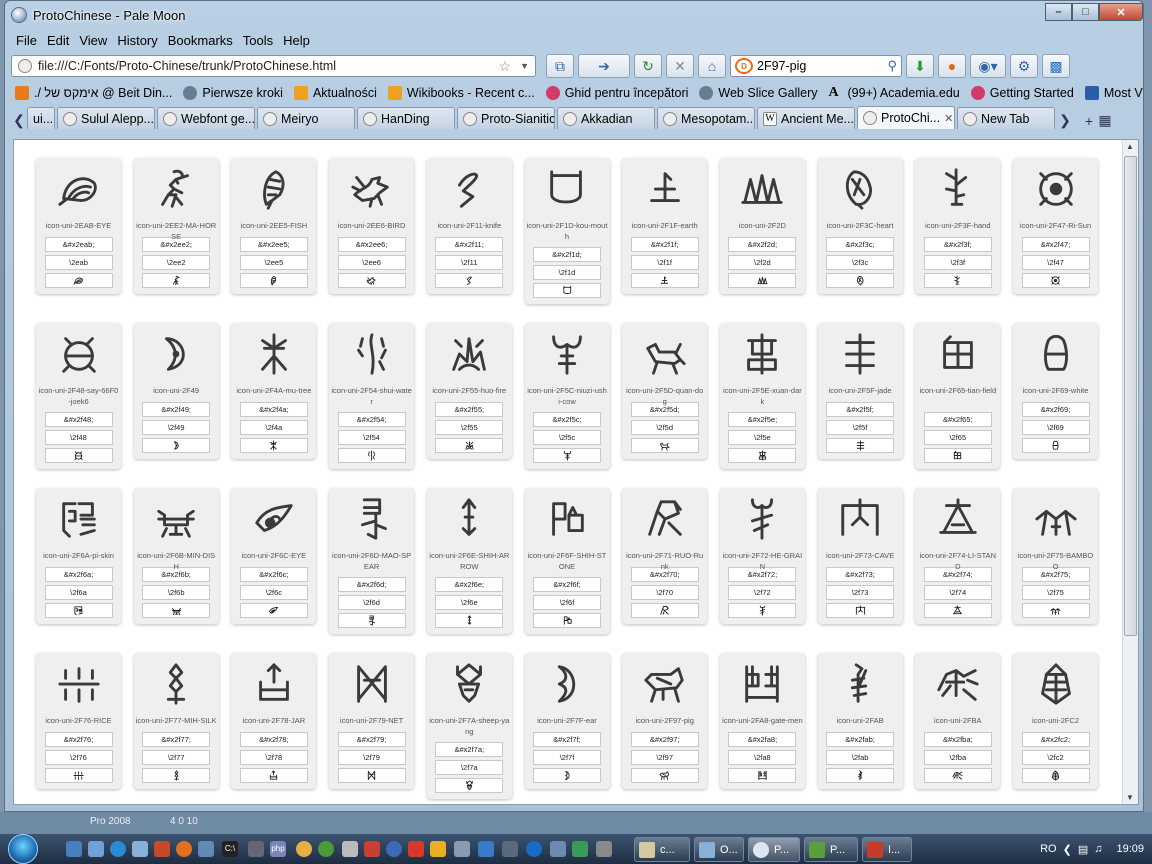 The image size is (1152, 864). What do you see at coordinates (762, 757) in the screenshot?
I see `css-code-field: \2fa8` at bounding box center [762, 757].